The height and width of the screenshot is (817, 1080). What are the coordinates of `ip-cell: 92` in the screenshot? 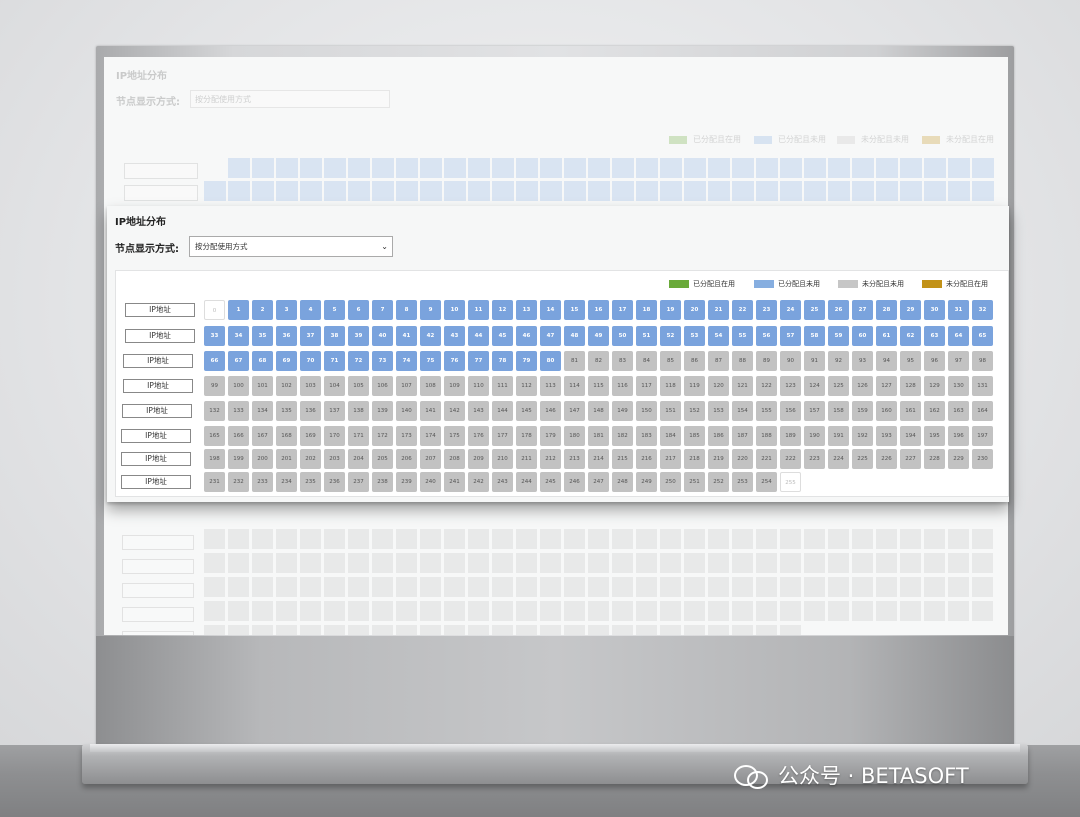 It's located at (838, 361).